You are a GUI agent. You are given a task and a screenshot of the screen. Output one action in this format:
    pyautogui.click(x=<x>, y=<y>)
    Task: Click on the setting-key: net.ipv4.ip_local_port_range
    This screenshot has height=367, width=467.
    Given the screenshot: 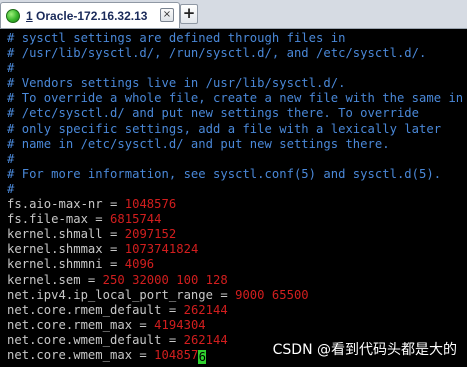 What is the action you would take?
    pyautogui.click(x=110, y=294)
    